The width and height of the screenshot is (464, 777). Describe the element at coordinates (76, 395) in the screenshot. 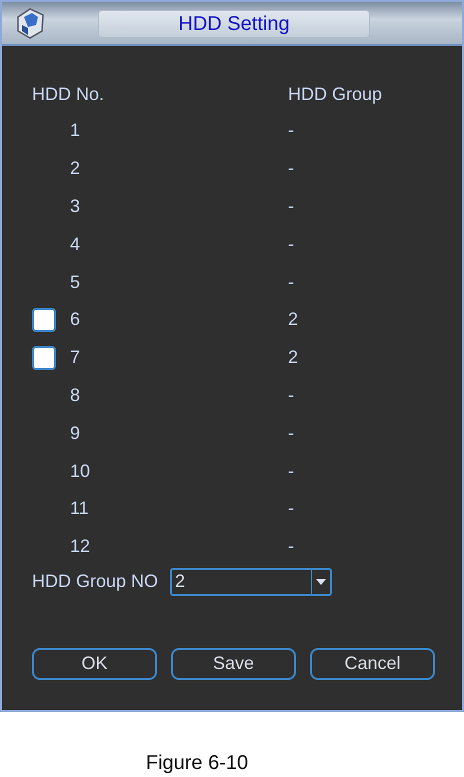

I see `hdd-number: 8` at that location.